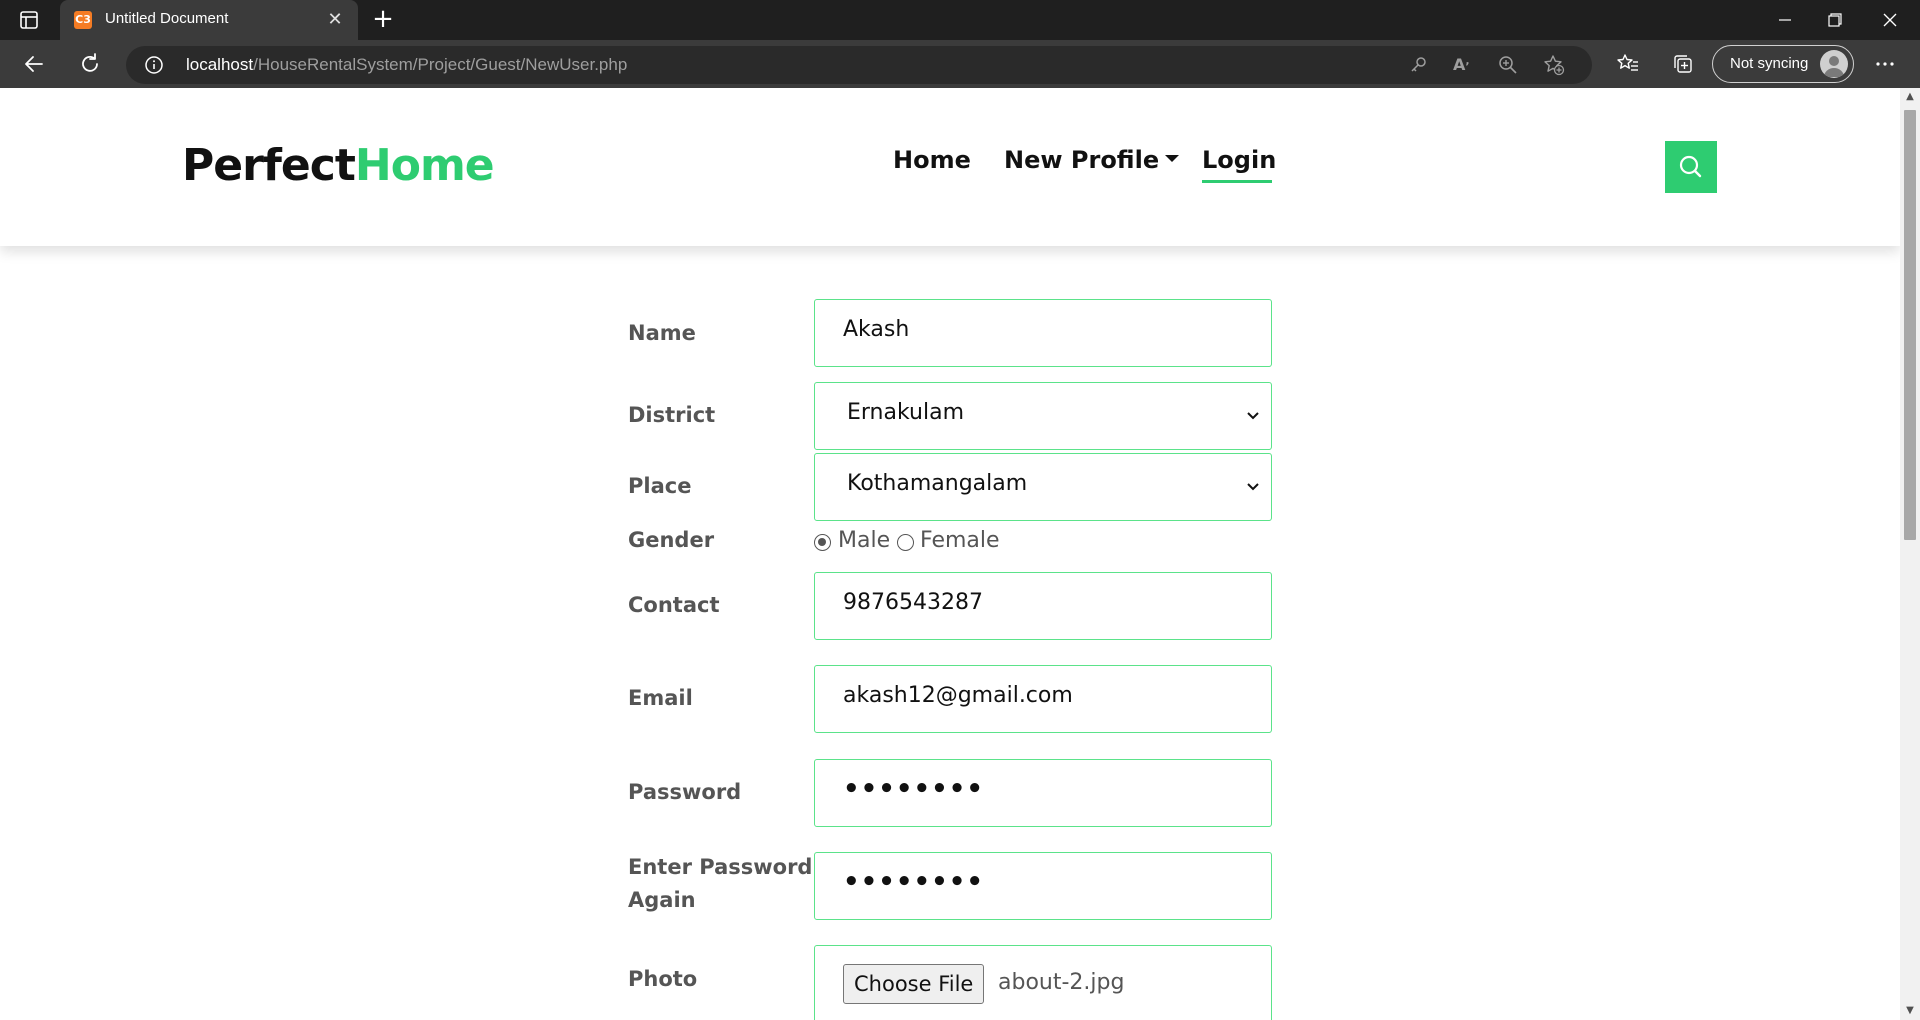 The image size is (1920, 1020). What do you see at coordinates (1834, 64) in the screenshot?
I see `profile-avatar-icon` at bounding box center [1834, 64].